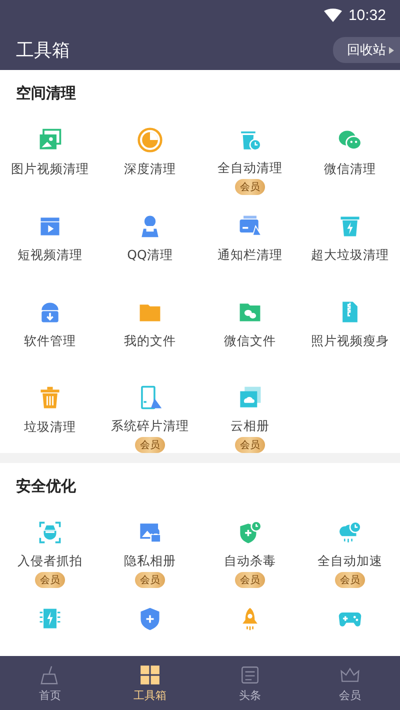 The image size is (400, 710). I want to click on tool-label: 全自动加速, so click(350, 561).